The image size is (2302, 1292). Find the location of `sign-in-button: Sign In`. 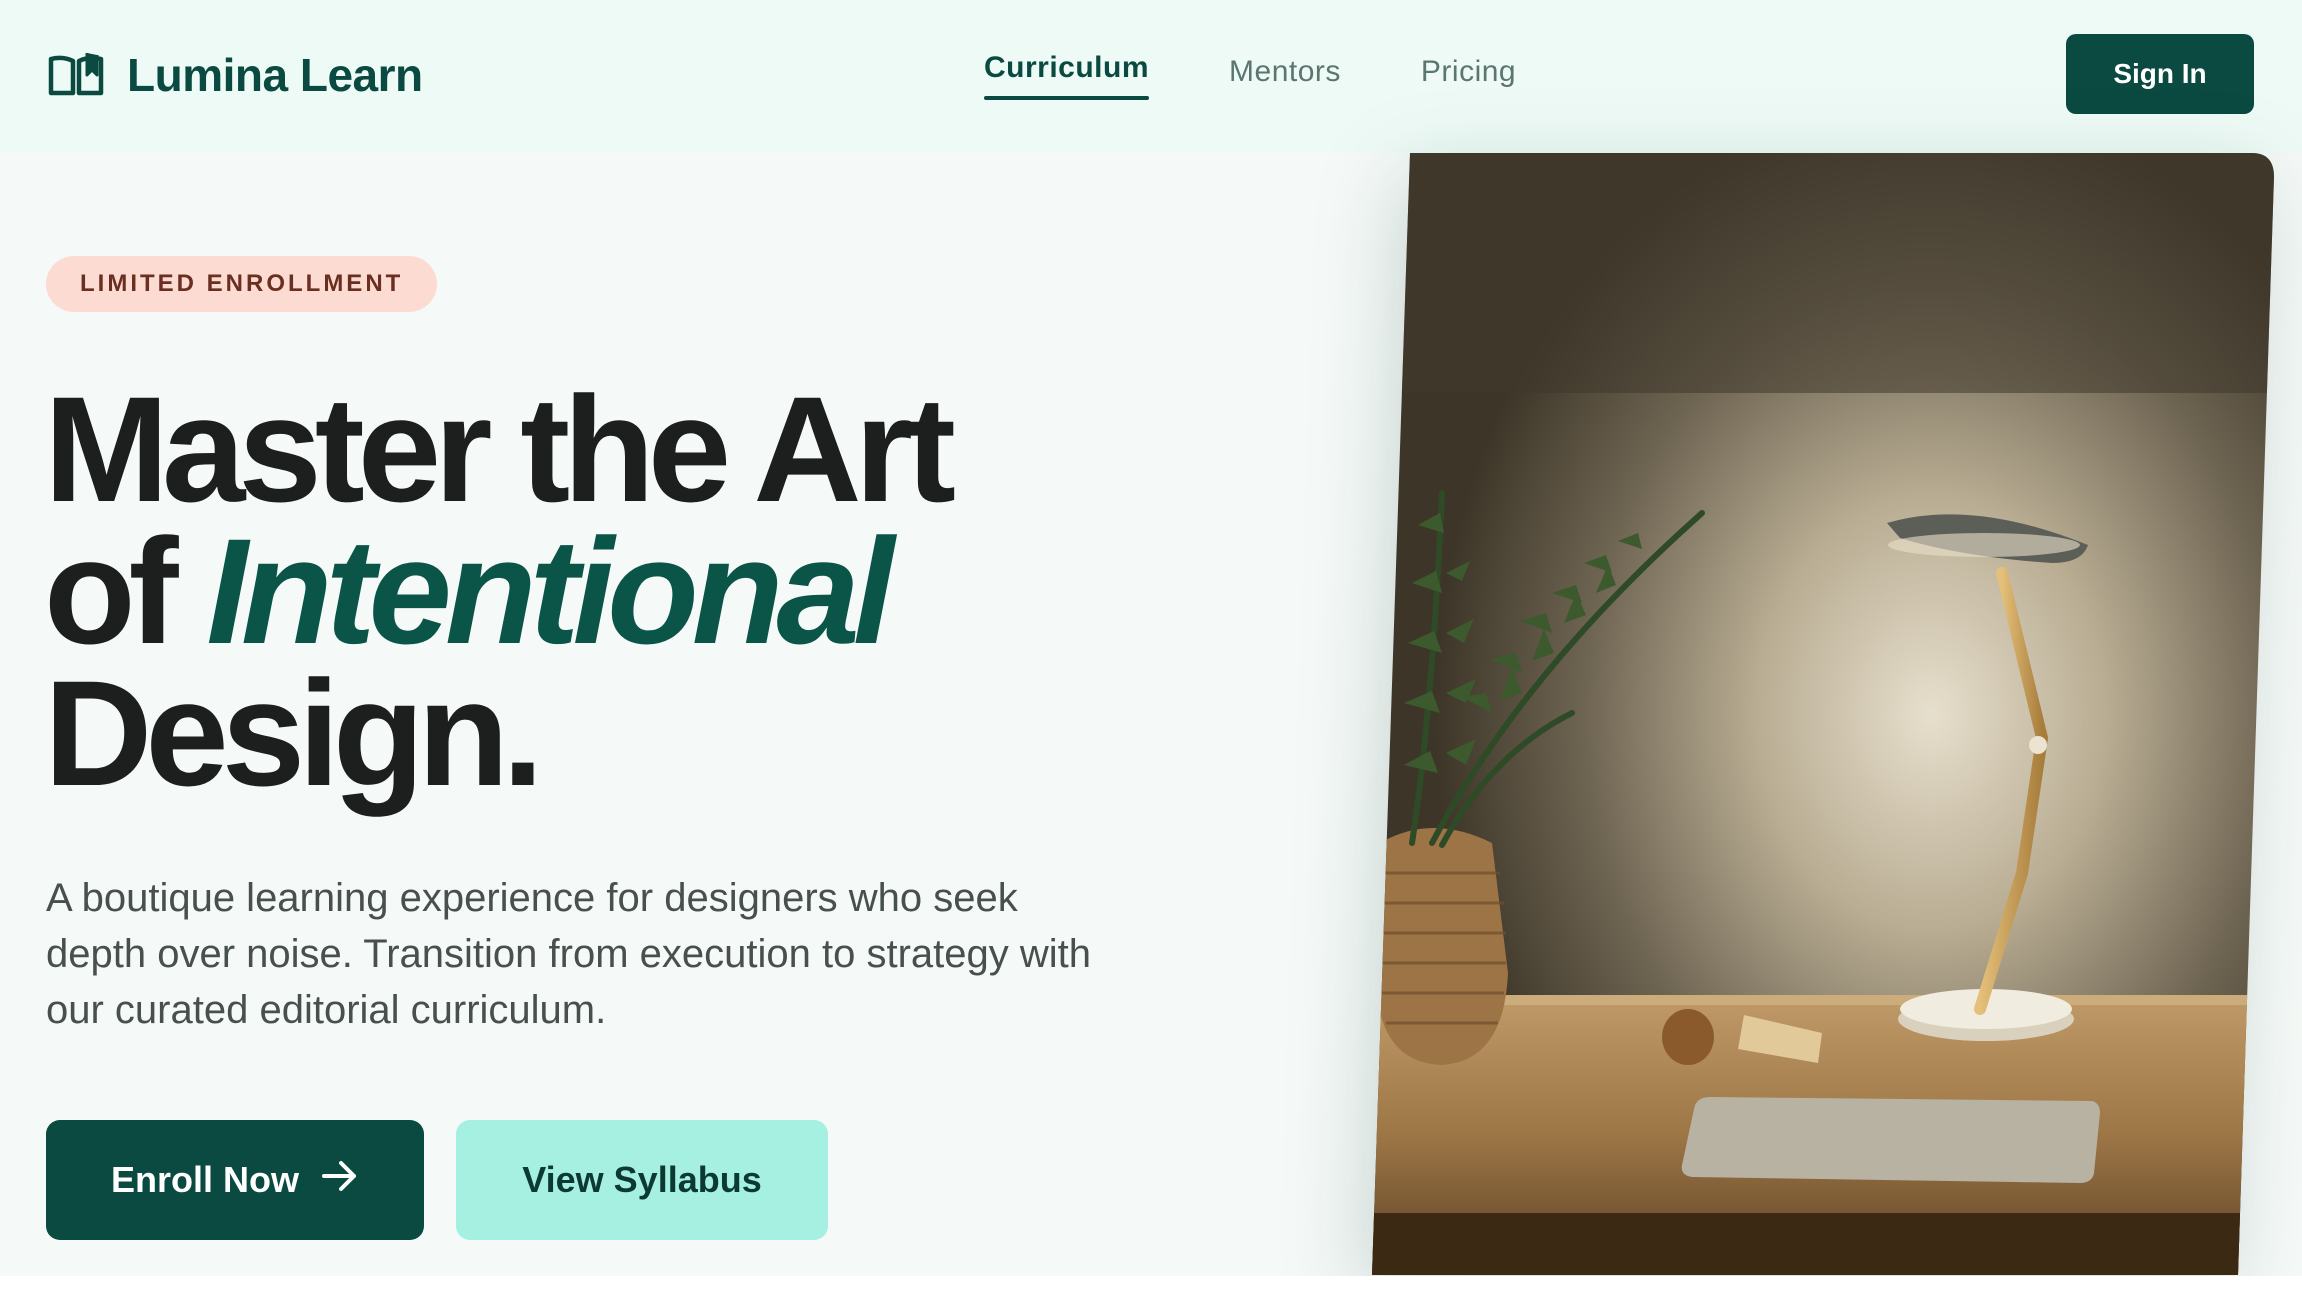

sign-in-button: Sign In is located at coordinates (2160, 74).